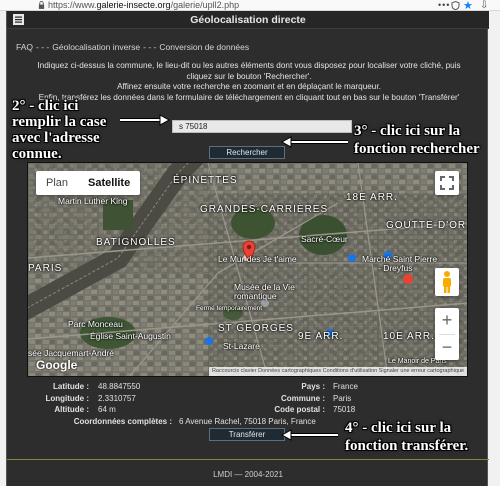  What do you see at coordinates (299, 409) in the screenshot?
I see `postal-code-label: Code postal :` at bounding box center [299, 409].